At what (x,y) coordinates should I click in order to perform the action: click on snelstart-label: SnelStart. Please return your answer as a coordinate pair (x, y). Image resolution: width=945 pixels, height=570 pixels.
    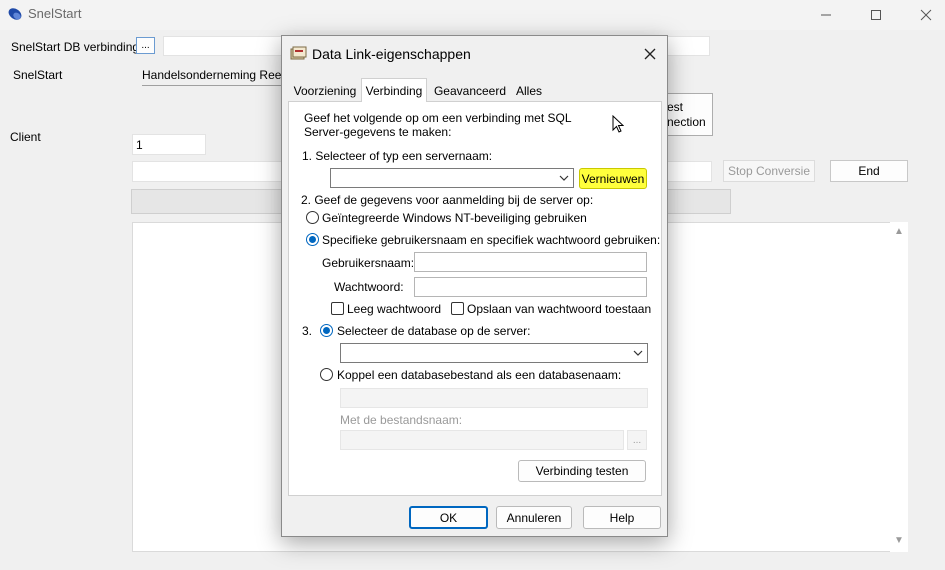
    Looking at the image, I should click on (38, 75).